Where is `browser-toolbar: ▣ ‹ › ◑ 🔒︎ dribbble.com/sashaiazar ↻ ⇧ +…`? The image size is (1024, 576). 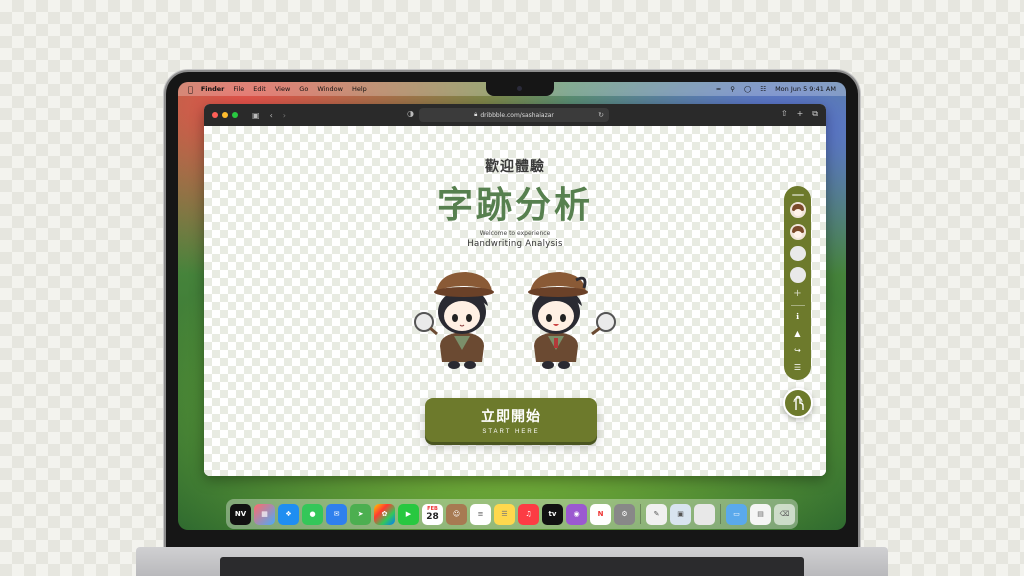
browser-toolbar: ▣ ‹ › ◑ 🔒︎ dribbble.com/sashaiazar ↻ ⇧ +… is located at coordinates (515, 115).